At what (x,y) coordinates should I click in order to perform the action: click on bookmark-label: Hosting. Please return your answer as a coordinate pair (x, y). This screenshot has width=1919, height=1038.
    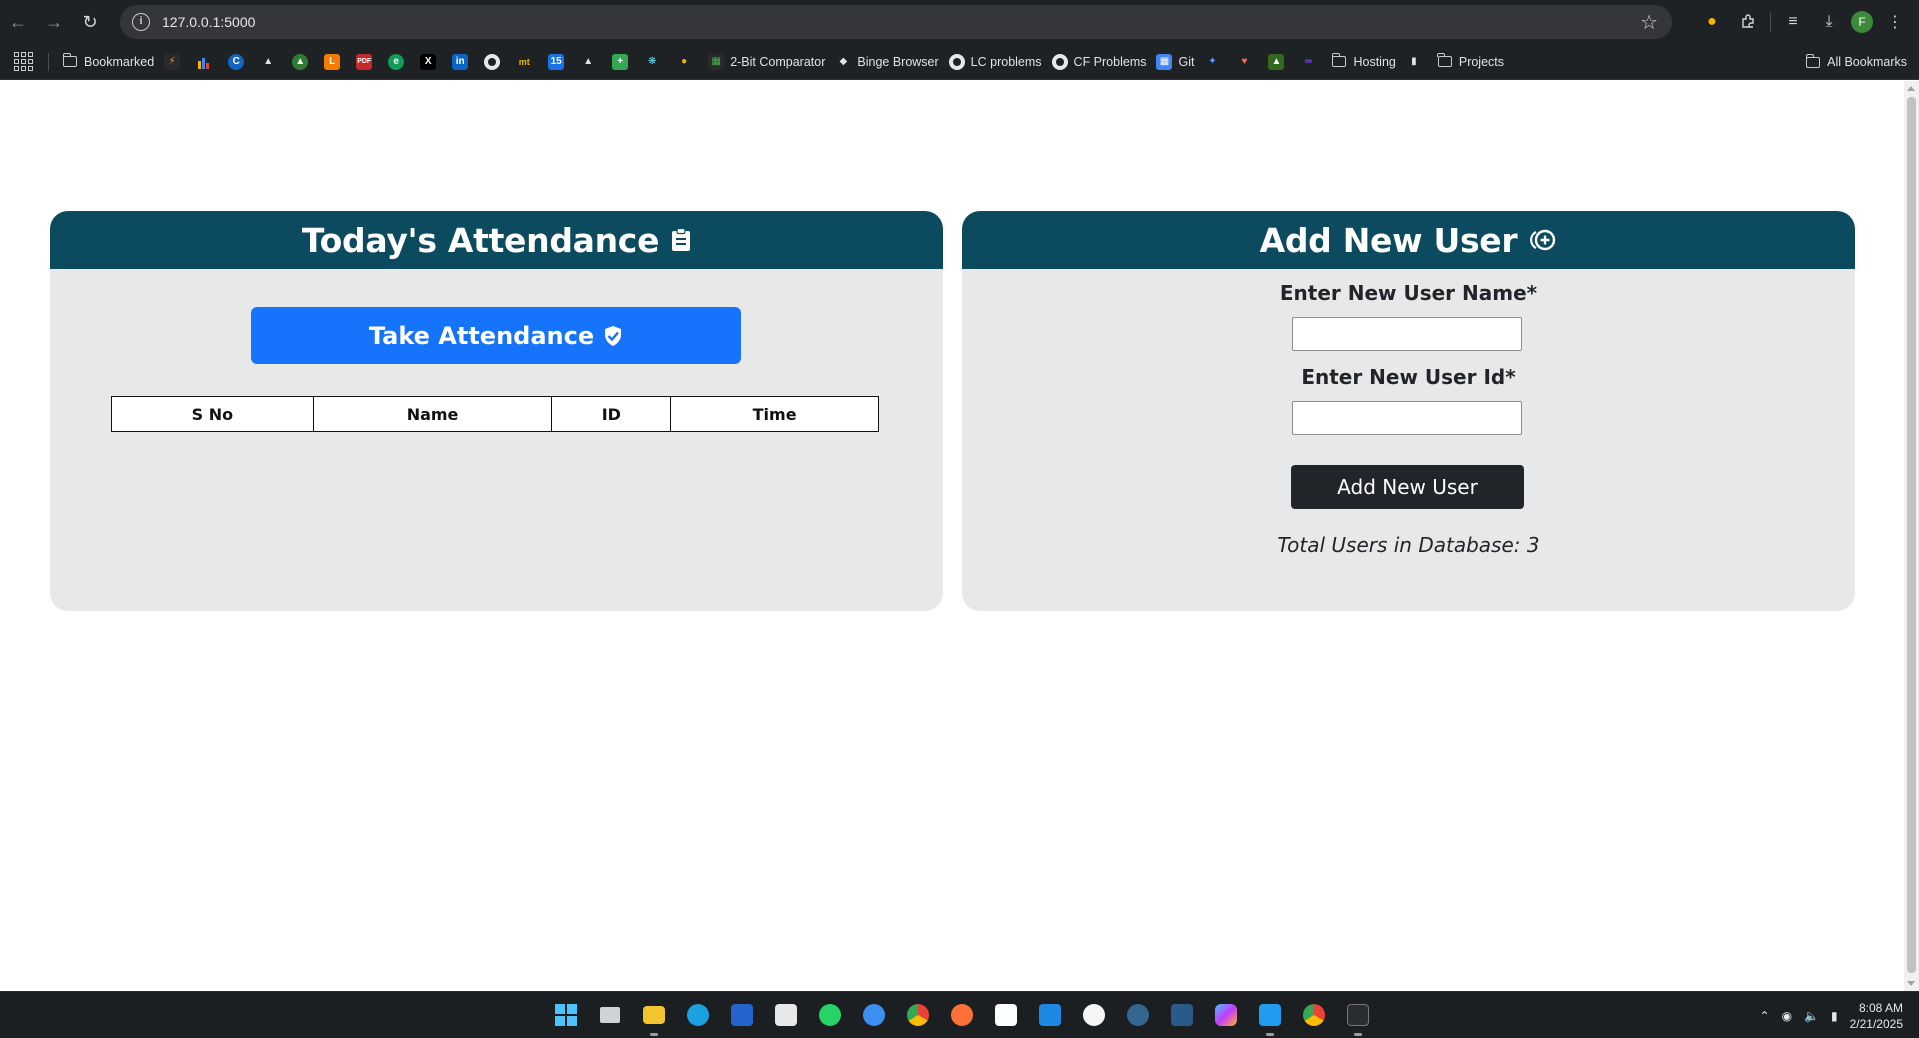
    Looking at the image, I should click on (1374, 61).